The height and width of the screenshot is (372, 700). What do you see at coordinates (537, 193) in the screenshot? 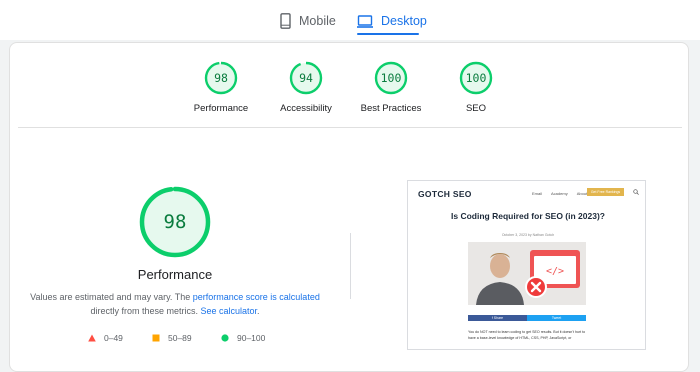
I see `site-nav-item: Email` at bounding box center [537, 193].